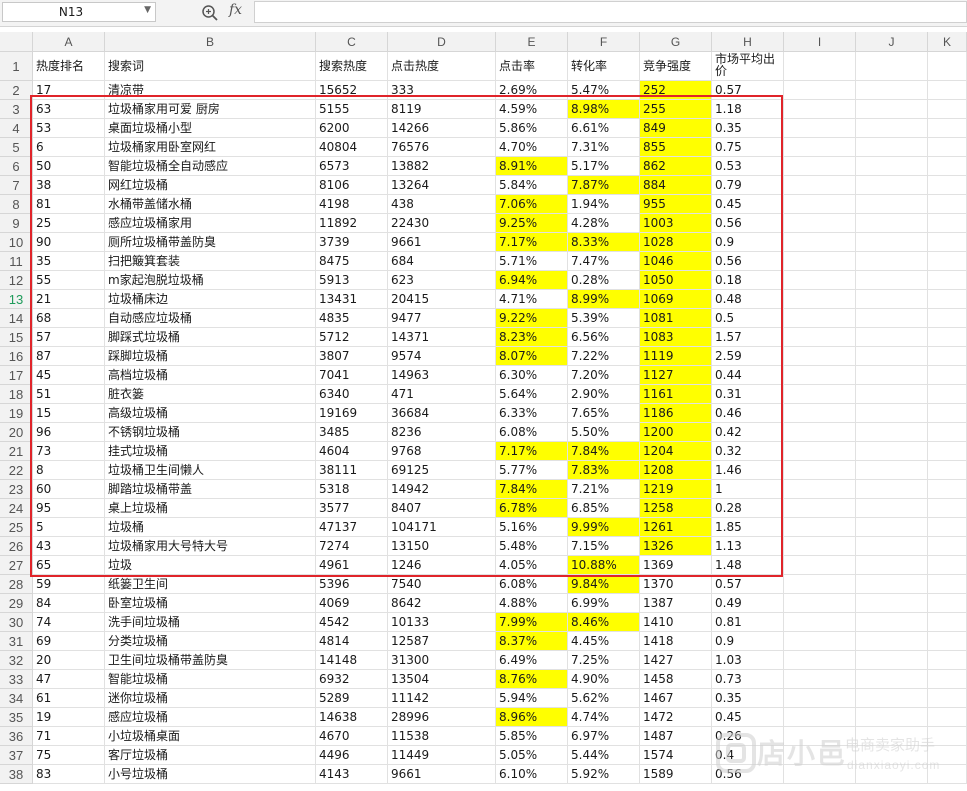 This screenshot has width=967, height=791. Describe the element at coordinates (352, 90) in the screenshot. I see `table-cell: 15652` at that location.